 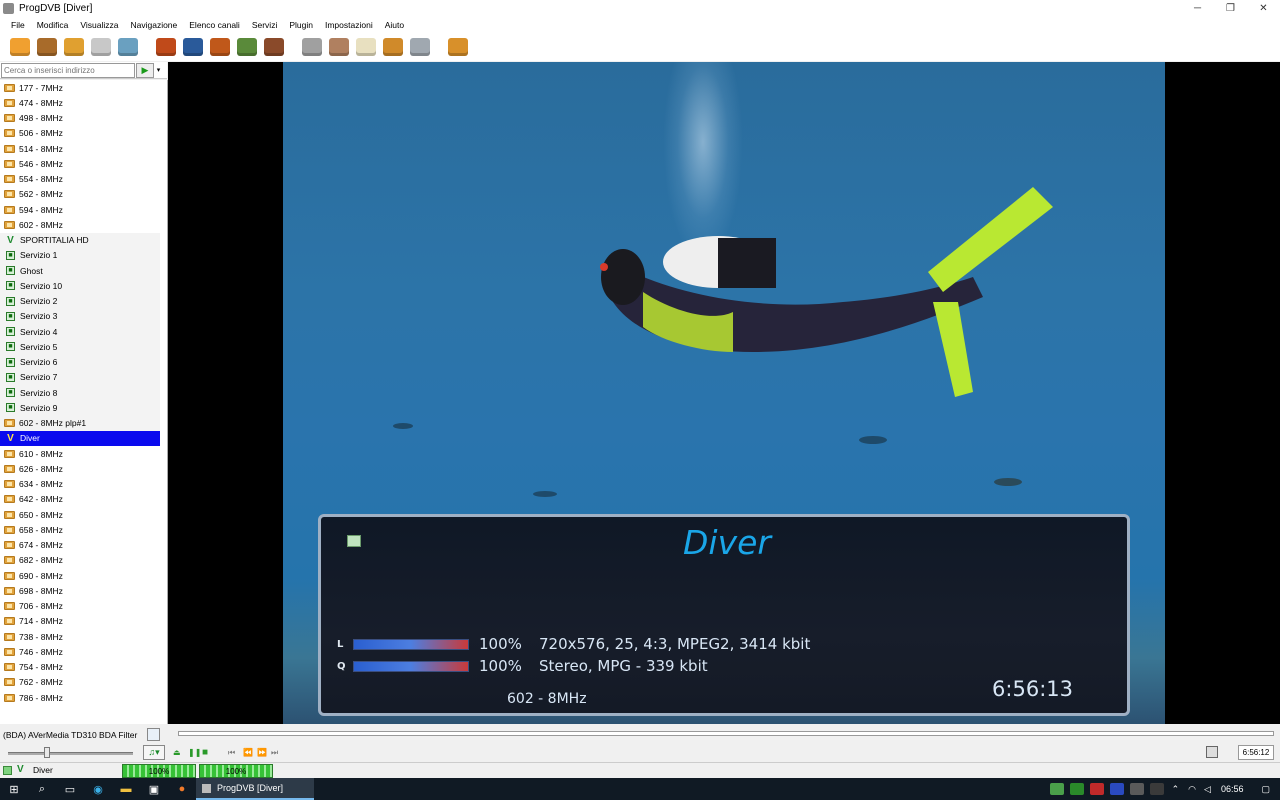 I want to click on windows-start-icon: ⊞, so click(x=14, y=789).